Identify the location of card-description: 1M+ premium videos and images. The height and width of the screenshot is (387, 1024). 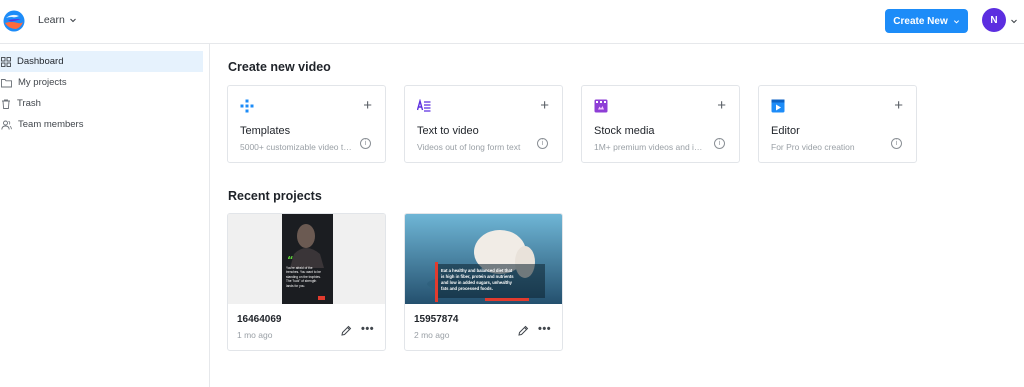
(650, 147).